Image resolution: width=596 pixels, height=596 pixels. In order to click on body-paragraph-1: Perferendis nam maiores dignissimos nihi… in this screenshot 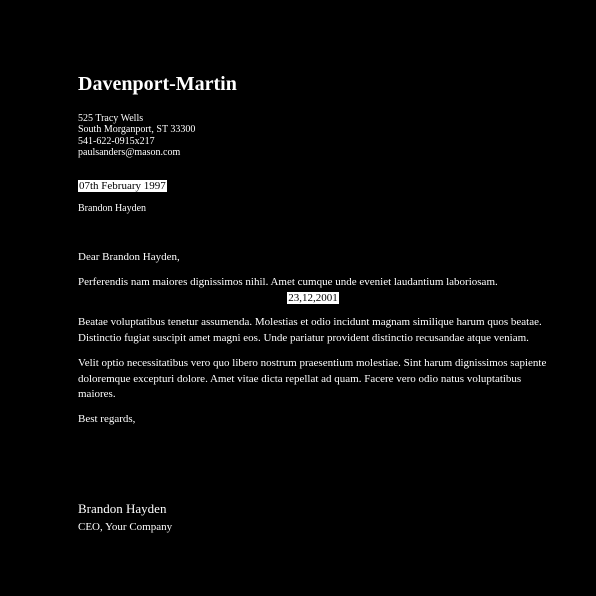, I will do `click(288, 282)`.